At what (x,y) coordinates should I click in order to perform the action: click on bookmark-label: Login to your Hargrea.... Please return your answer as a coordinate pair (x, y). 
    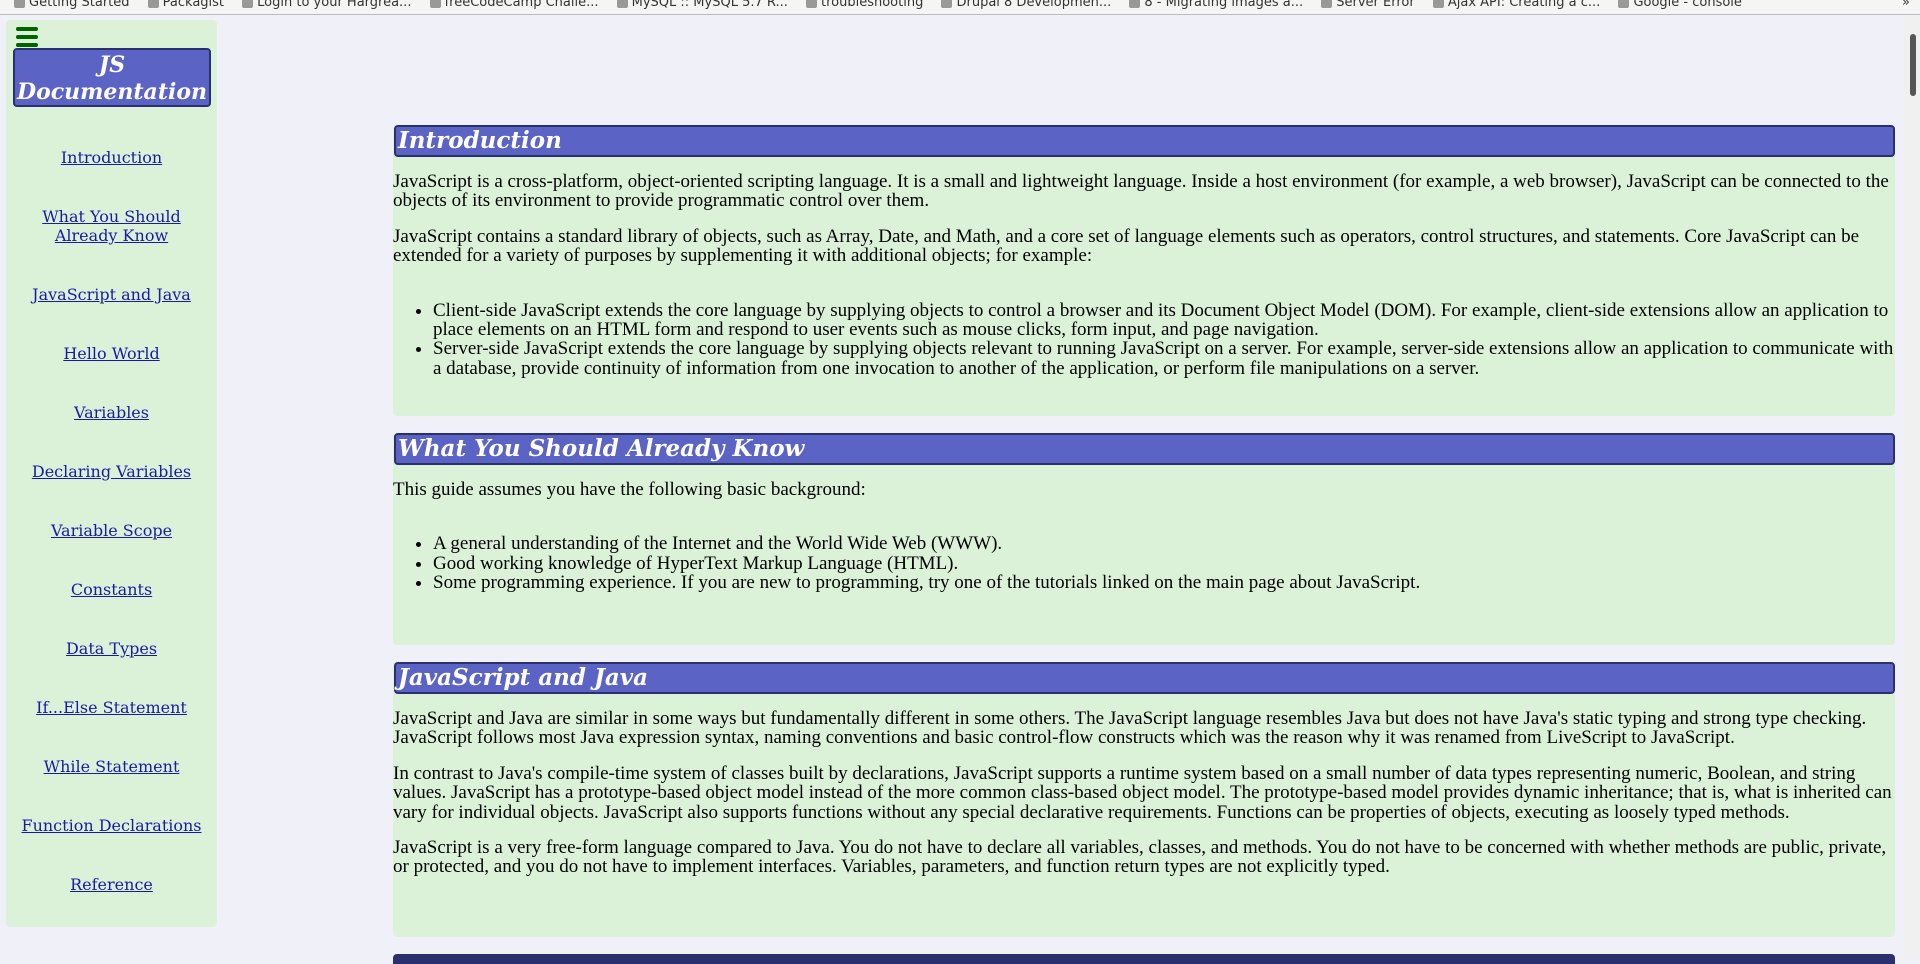
    Looking at the image, I should click on (334, 5).